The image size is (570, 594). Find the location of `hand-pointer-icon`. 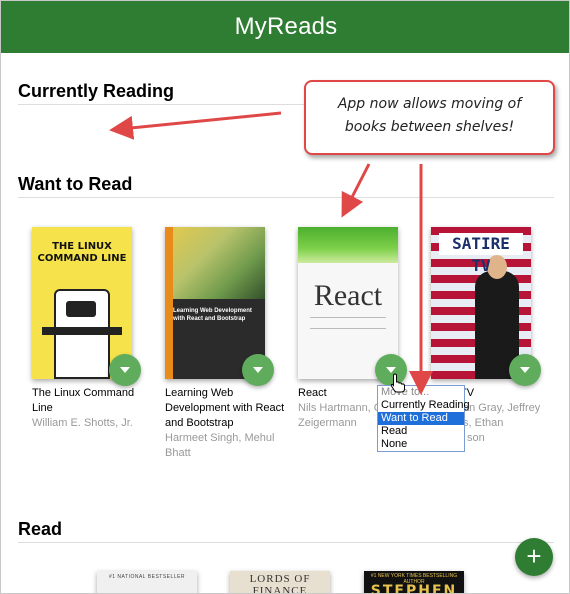

hand-pointer-icon is located at coordinates (397, 383).